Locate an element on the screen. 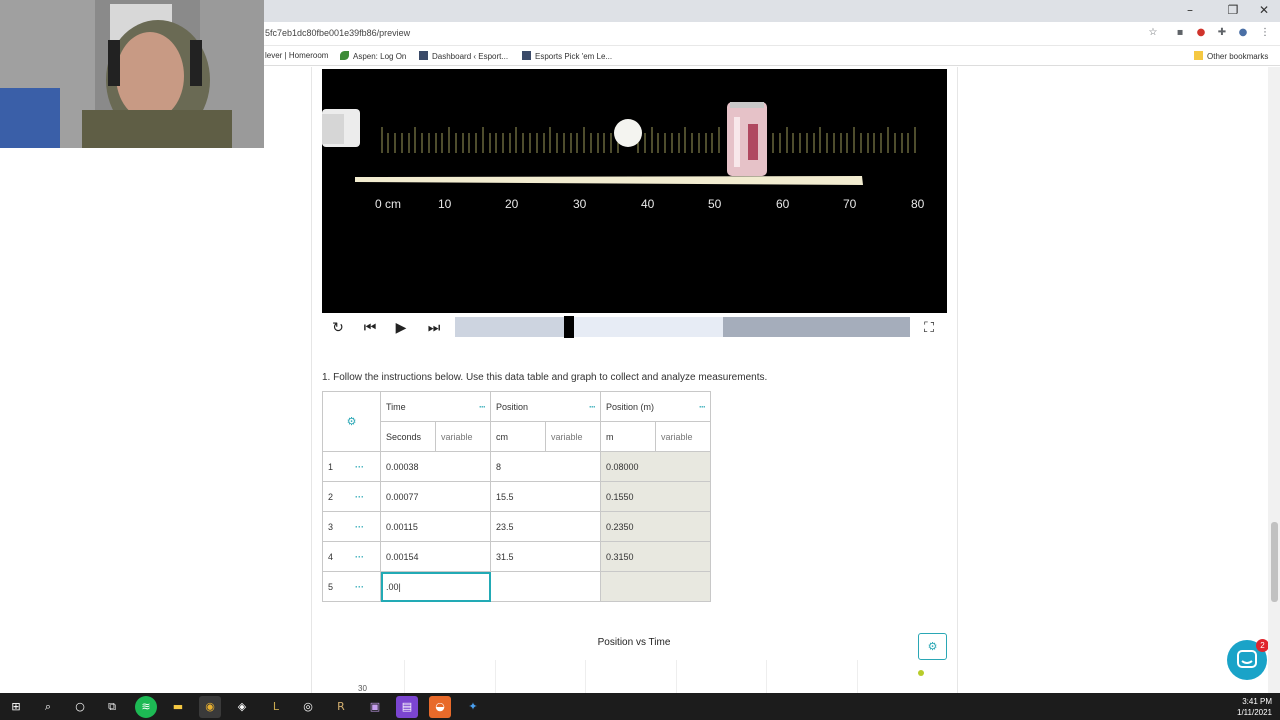 The image size is (1280, 720). time-cell: 0.00115 is located at coordinates (435, 526).